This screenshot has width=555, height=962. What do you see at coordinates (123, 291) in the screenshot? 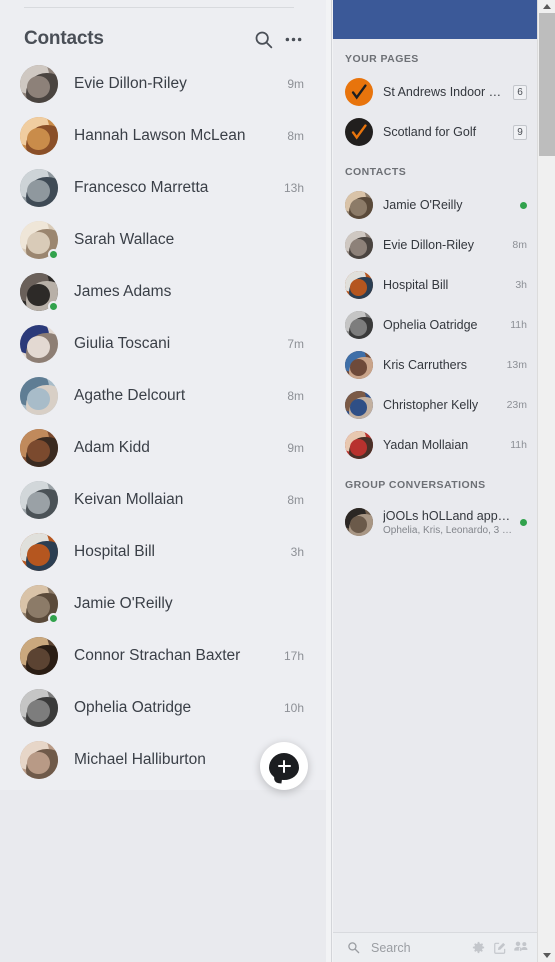
I see `contact-name: James Adams` at bounding box center [123, 291].